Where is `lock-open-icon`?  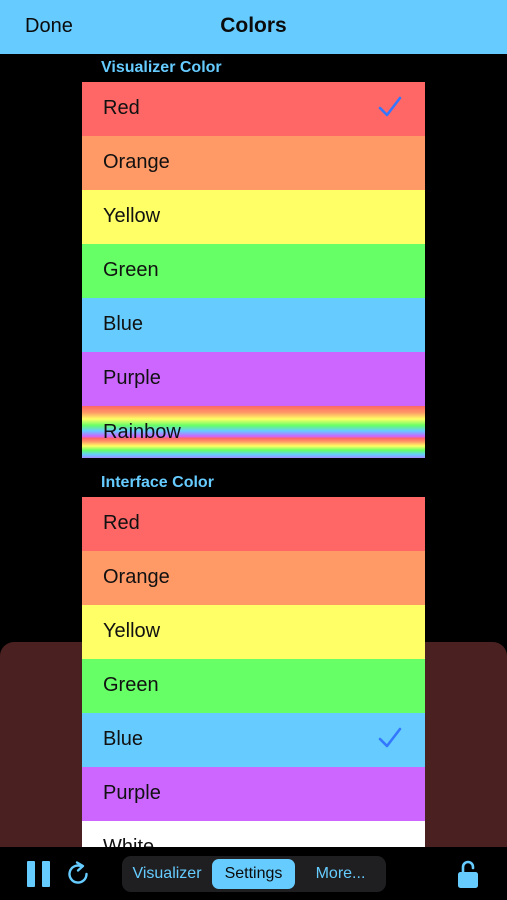 lock-open-icon is located at coordinates (468, 874).